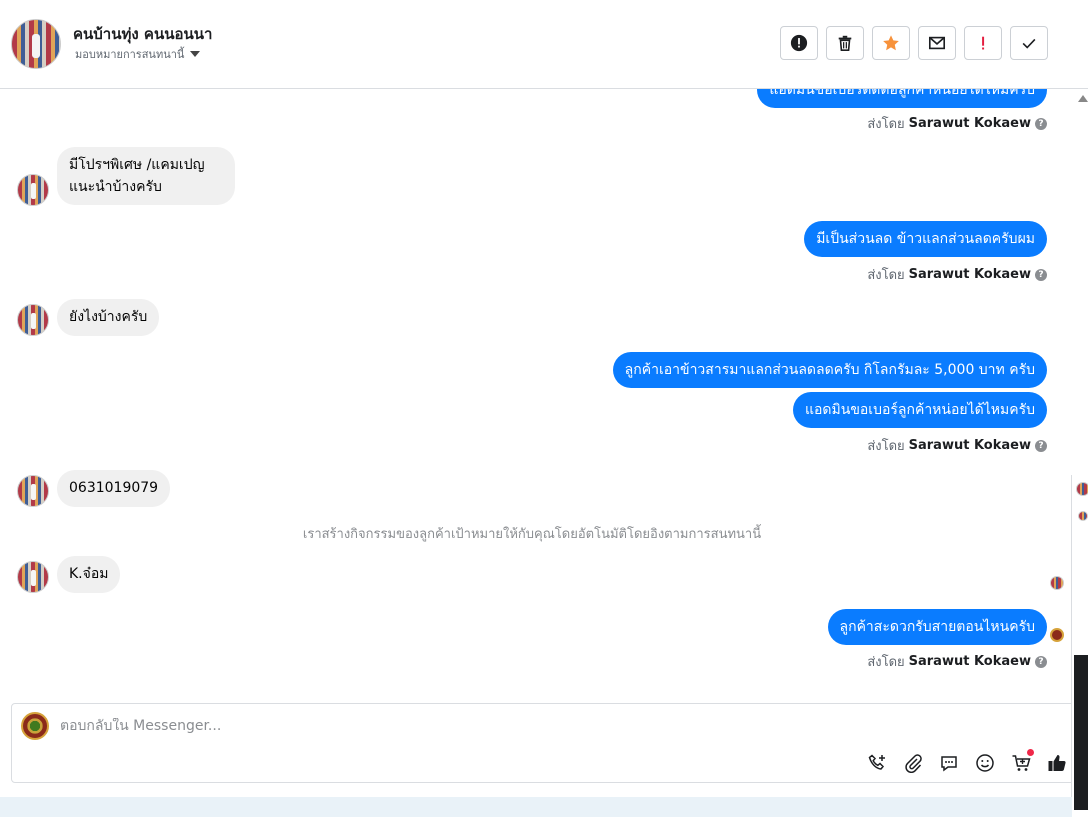 This screenshot has width=1088, height=817. What do you see at coordinates (114, 488) in the screenshot?
I see `incoming-message: 0631019079` at bounding box center [114, 488].